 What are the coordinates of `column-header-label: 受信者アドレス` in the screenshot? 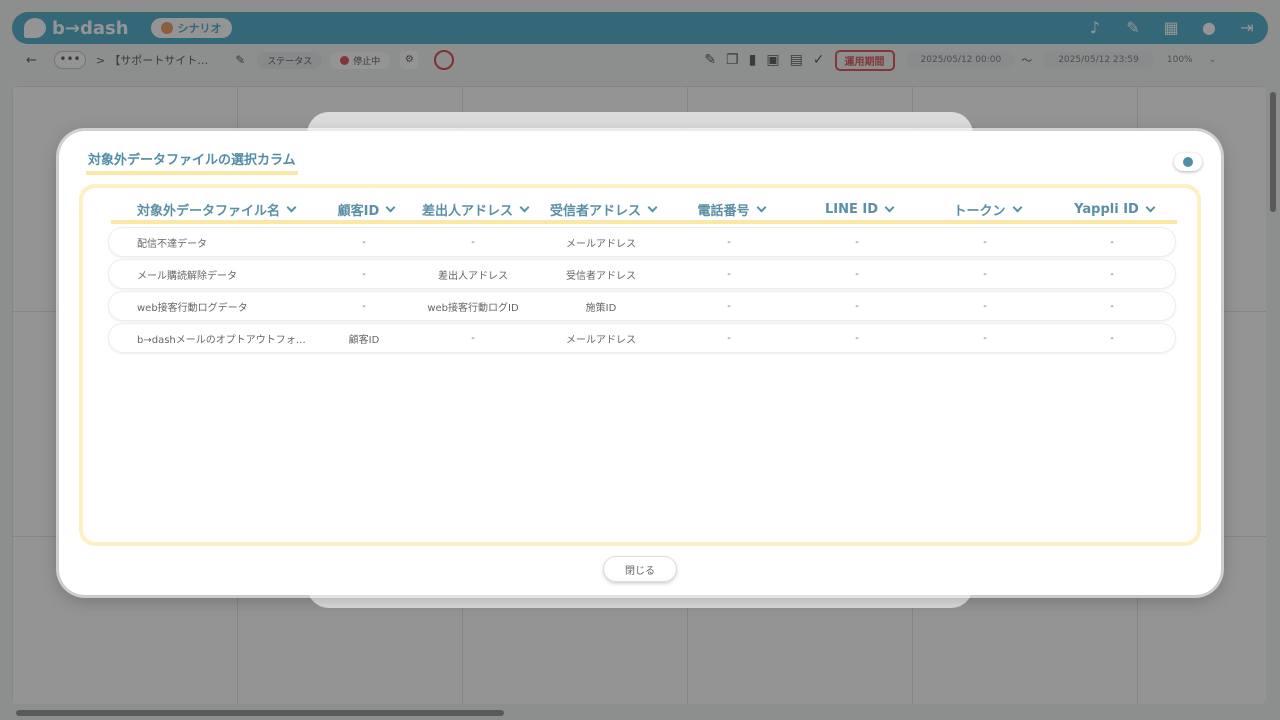 It's located at (595, 211).